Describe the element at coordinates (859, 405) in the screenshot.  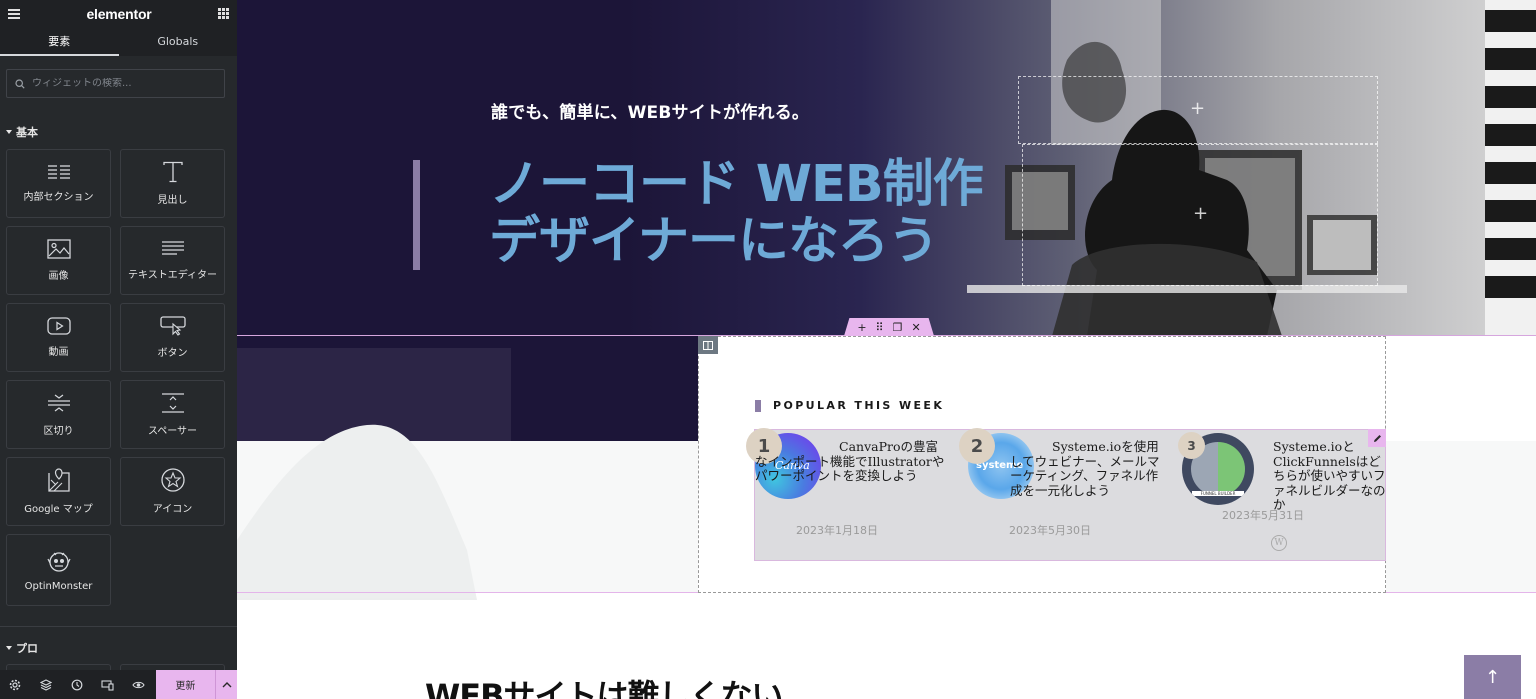
I see `popular-heading-text: POPULAR THIS WEEK` at that location.